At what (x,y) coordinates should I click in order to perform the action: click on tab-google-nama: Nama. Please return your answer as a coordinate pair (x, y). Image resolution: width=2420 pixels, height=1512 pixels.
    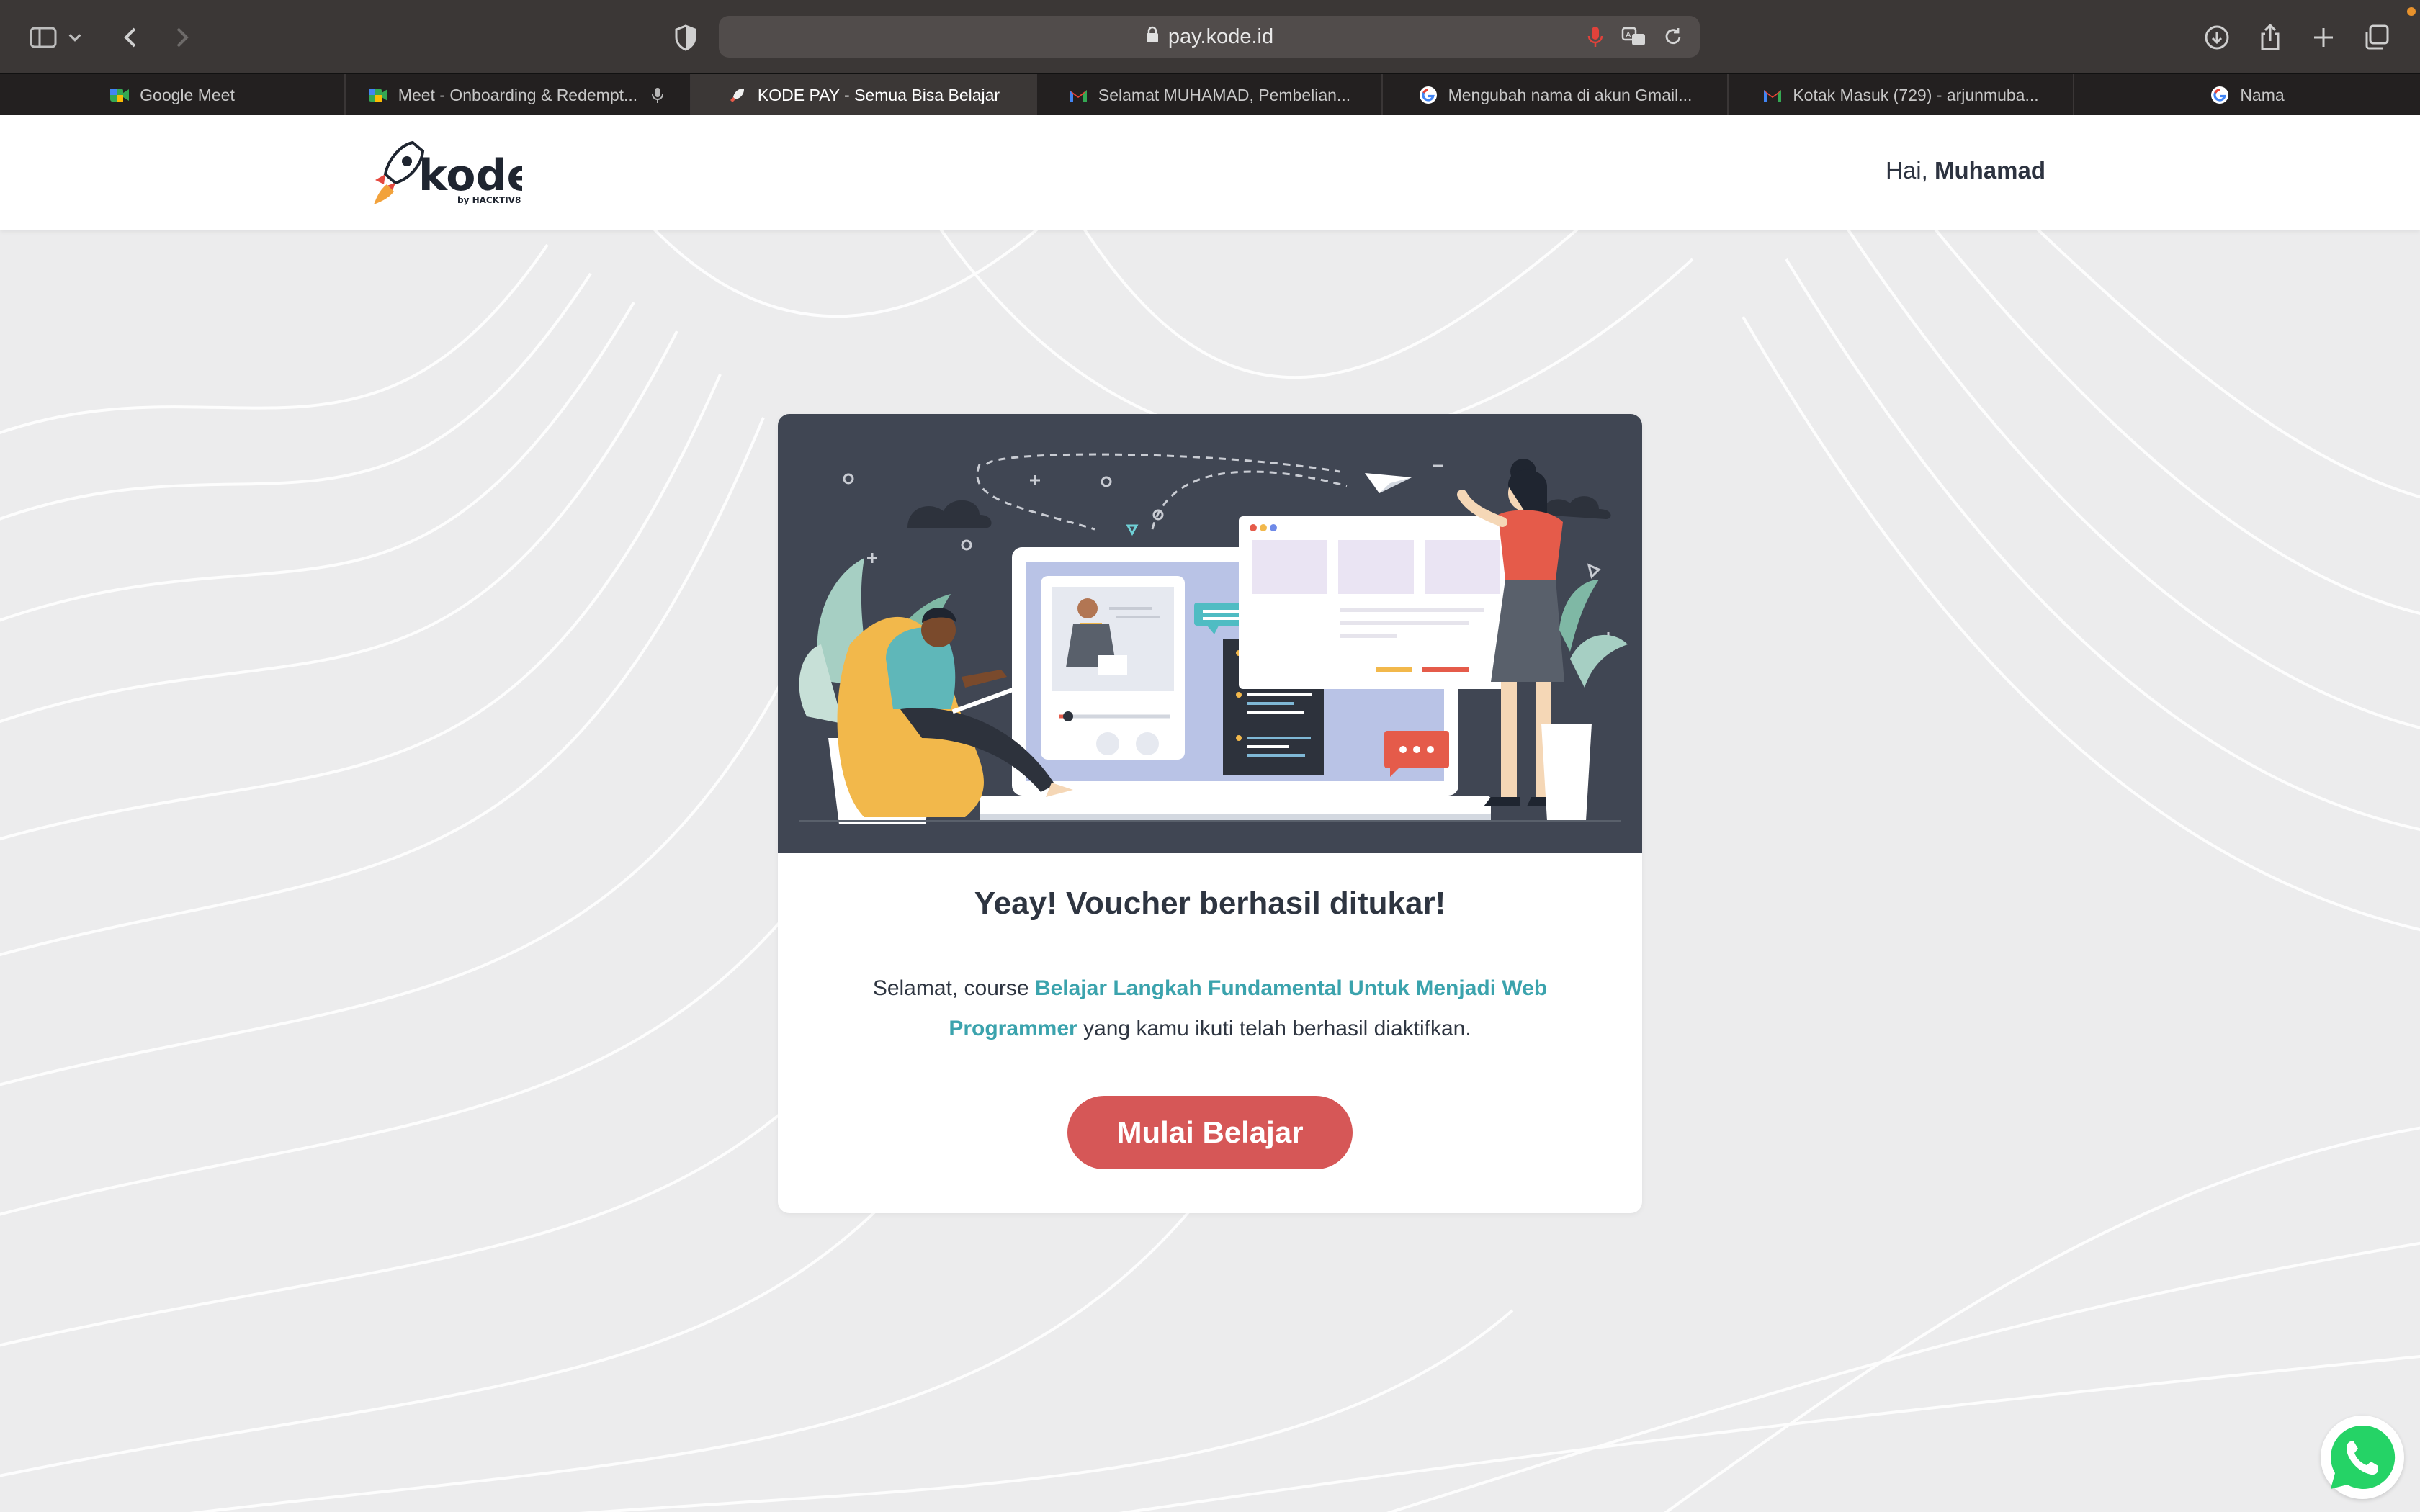
    Looking at the image, I should click on (2247, 95).